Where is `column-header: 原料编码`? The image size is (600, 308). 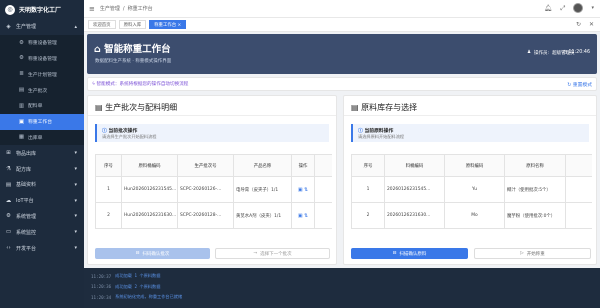
column-header: 原料编码 is located at coordinates (474, 165).